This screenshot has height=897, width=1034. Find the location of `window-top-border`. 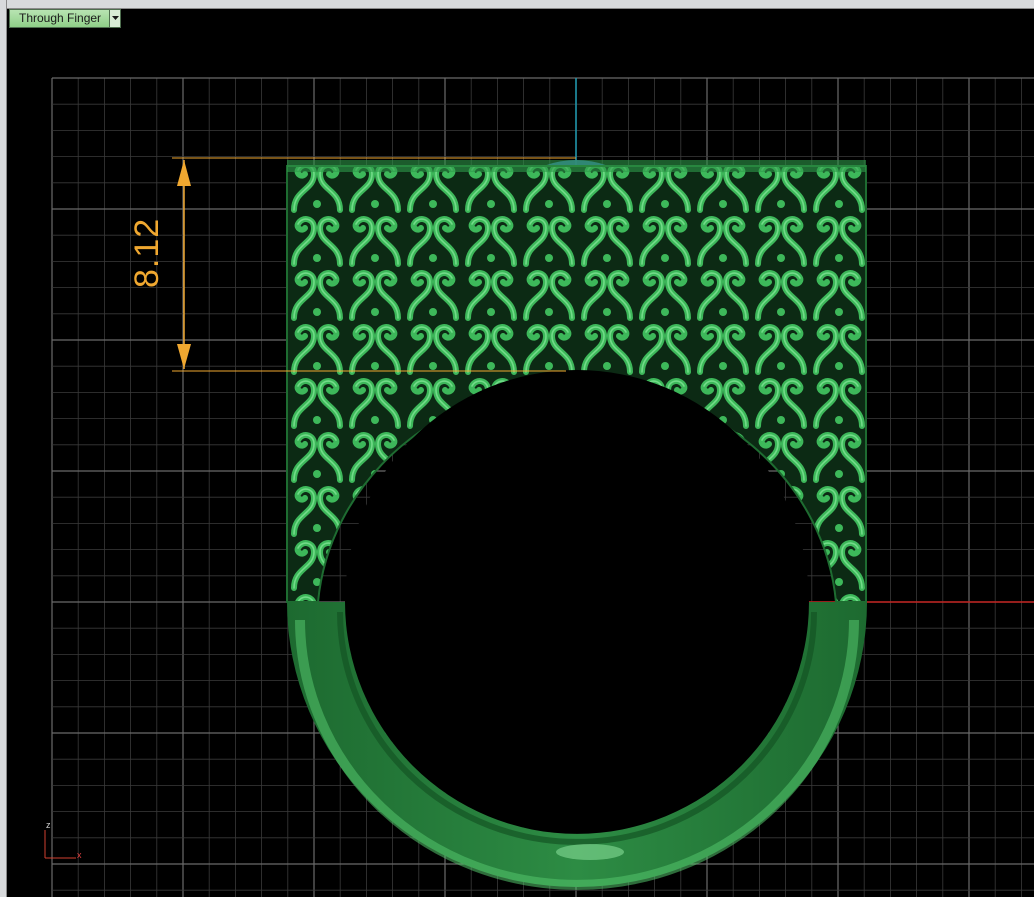

window-top-border is located at coordinates (517, 4).